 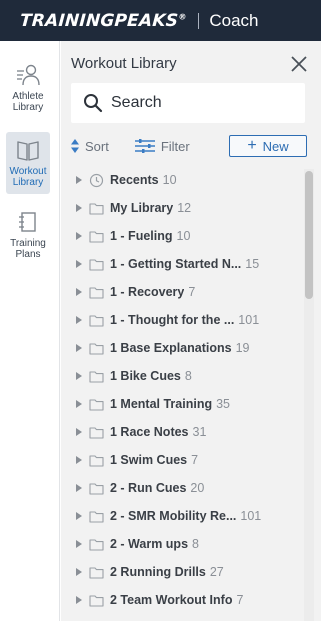 I want to click on close-icon, so click(x=299, y=64).